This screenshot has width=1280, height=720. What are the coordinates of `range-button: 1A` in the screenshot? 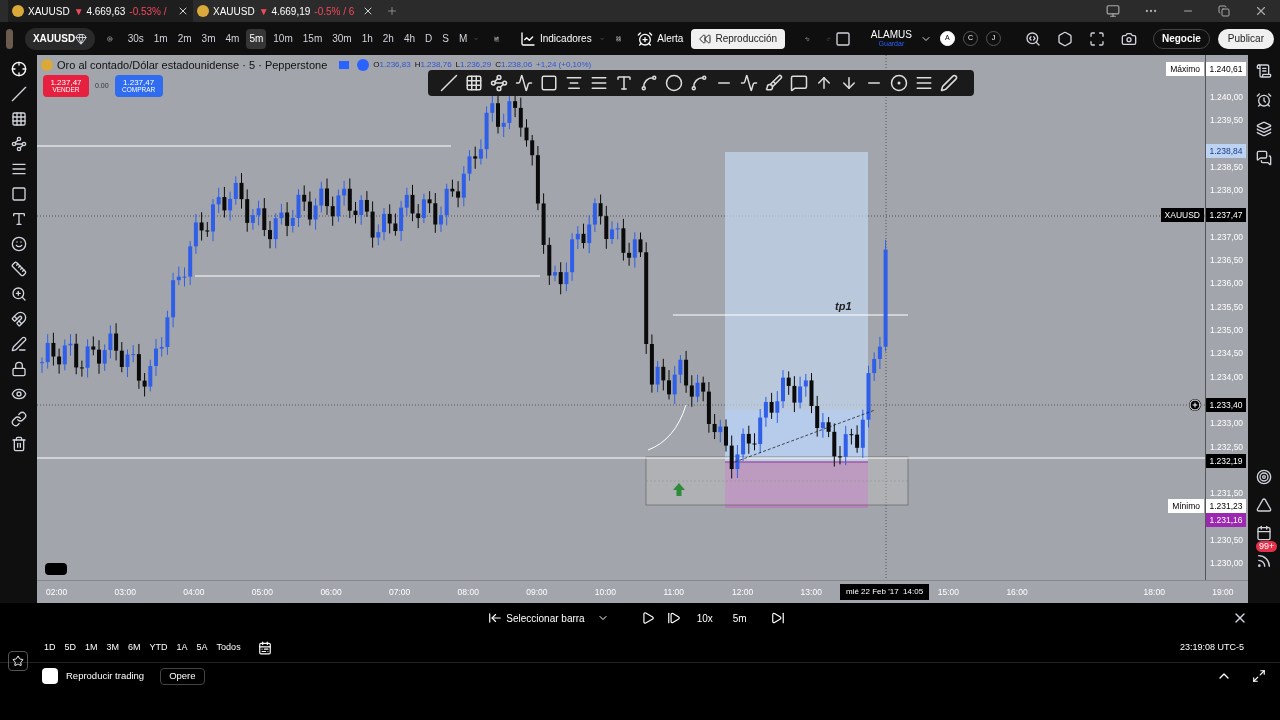 It's located at (182, 647).